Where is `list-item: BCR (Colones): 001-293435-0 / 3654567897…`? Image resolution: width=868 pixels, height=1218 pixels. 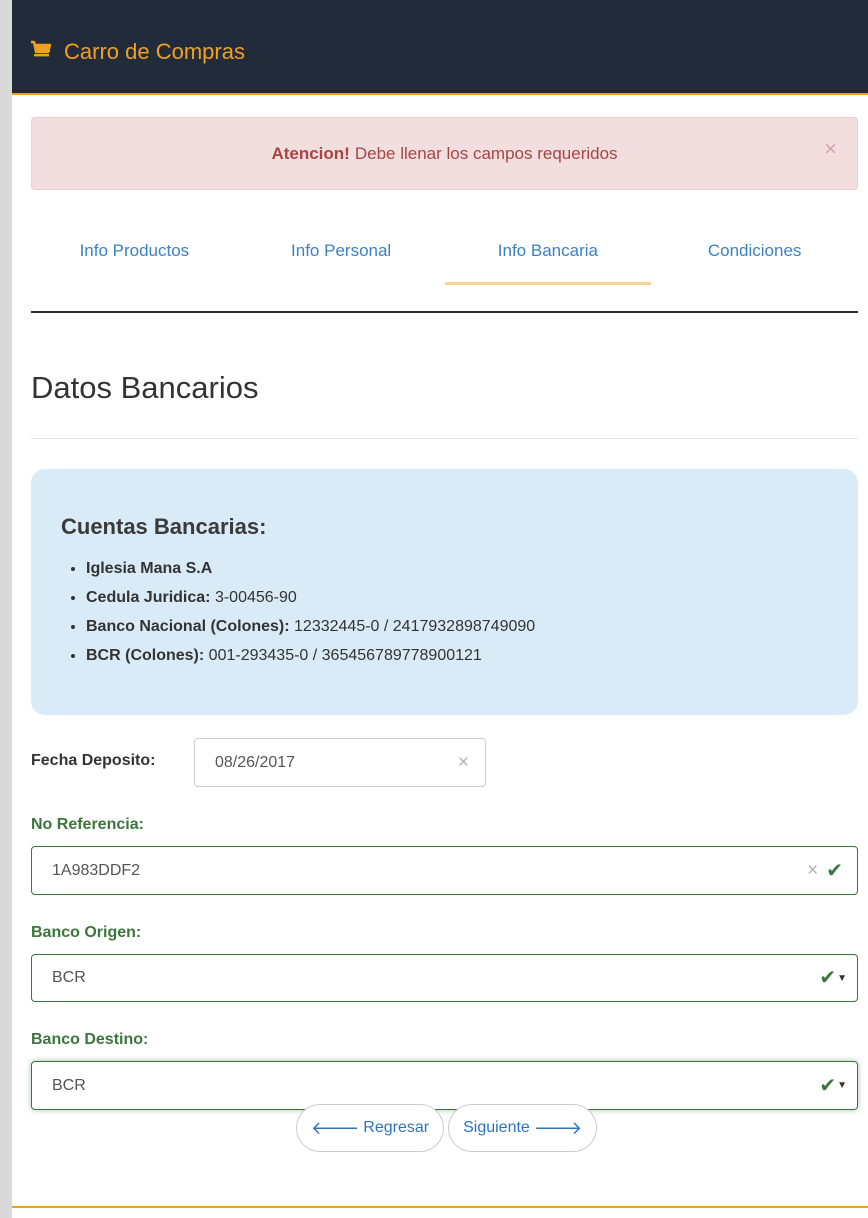 list-item: BCR (Colones): 001-293435-0 / 3654567897… is located at coordinates (457, 655).